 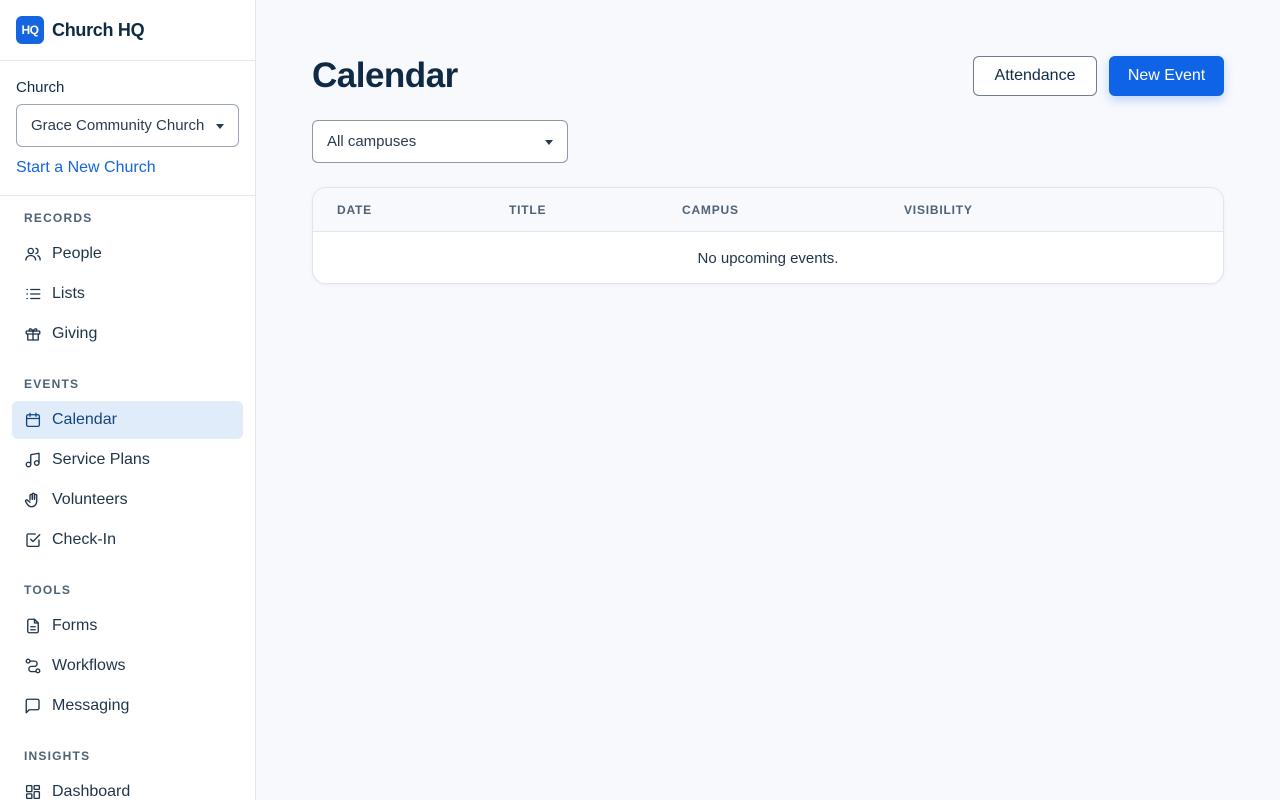 I want to click on church-label: Church, so click(x=40, y=87).